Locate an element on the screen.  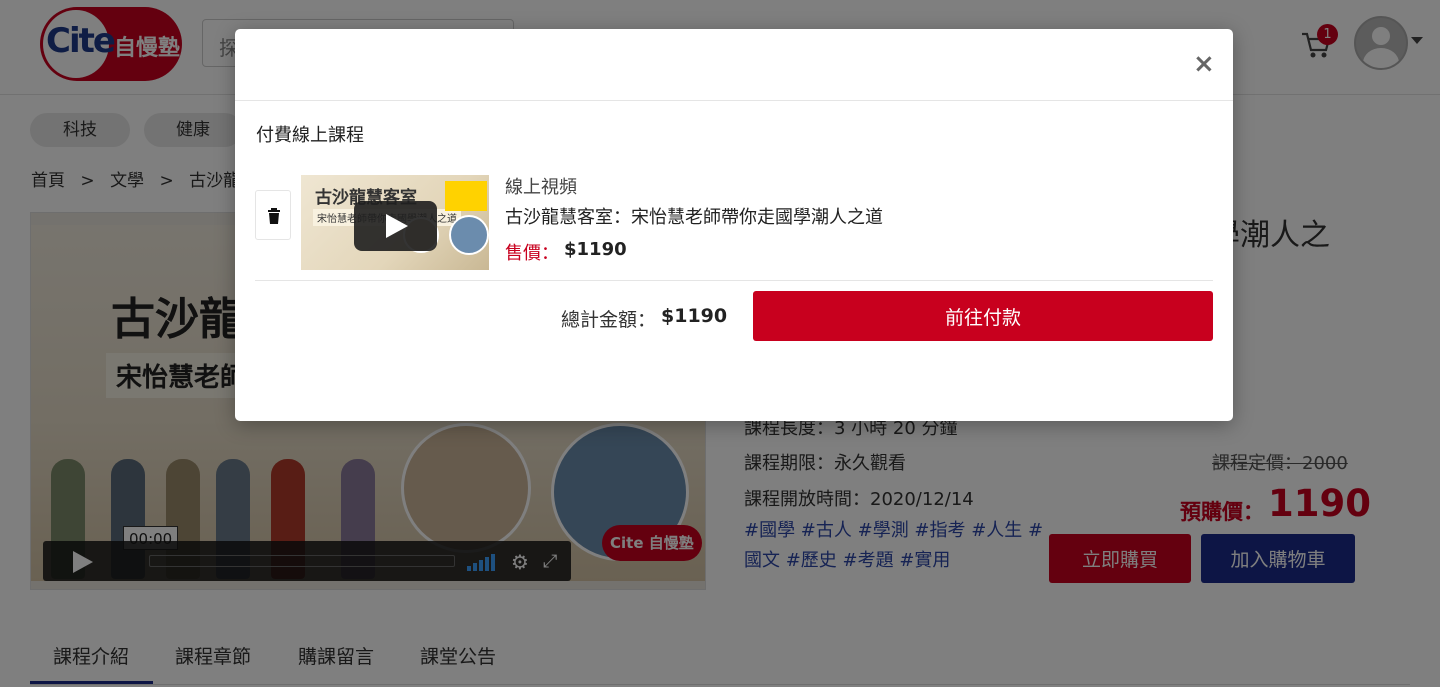
total-value: $1190 is located at coordinates (694, 316).